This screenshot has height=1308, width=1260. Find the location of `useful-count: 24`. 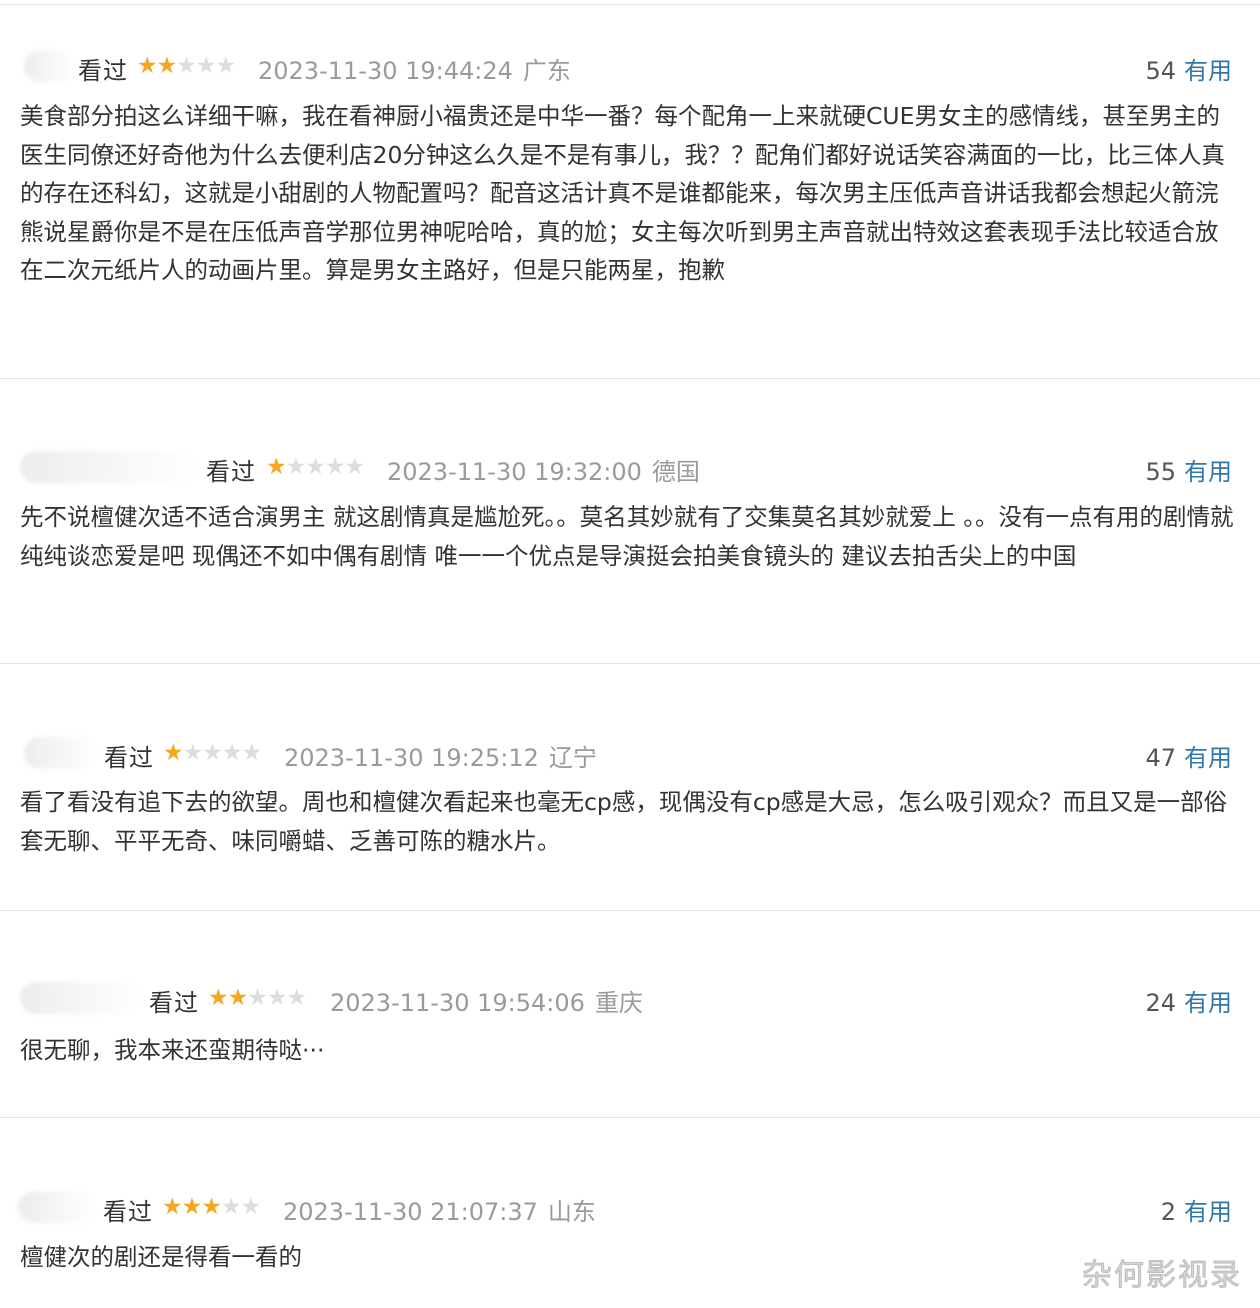

useful-count: 24 is located at coordinates (1160, 1003).